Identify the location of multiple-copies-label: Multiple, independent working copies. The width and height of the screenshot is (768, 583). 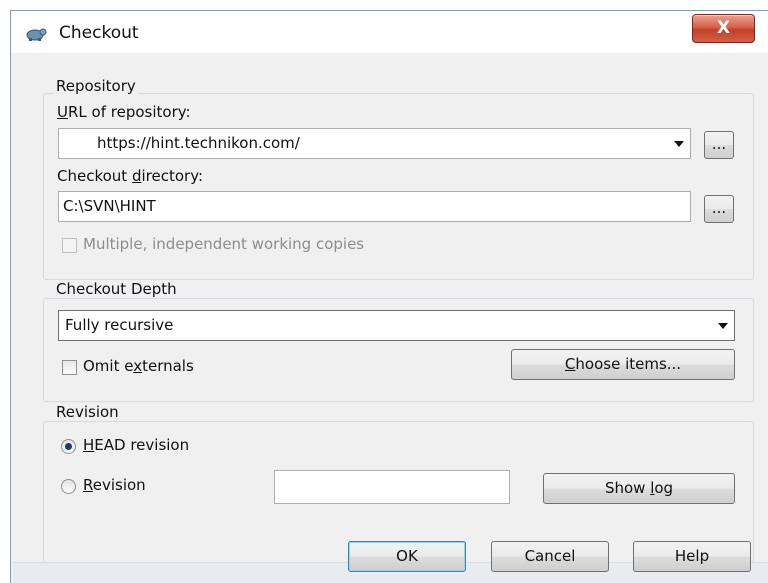
(224, 244).